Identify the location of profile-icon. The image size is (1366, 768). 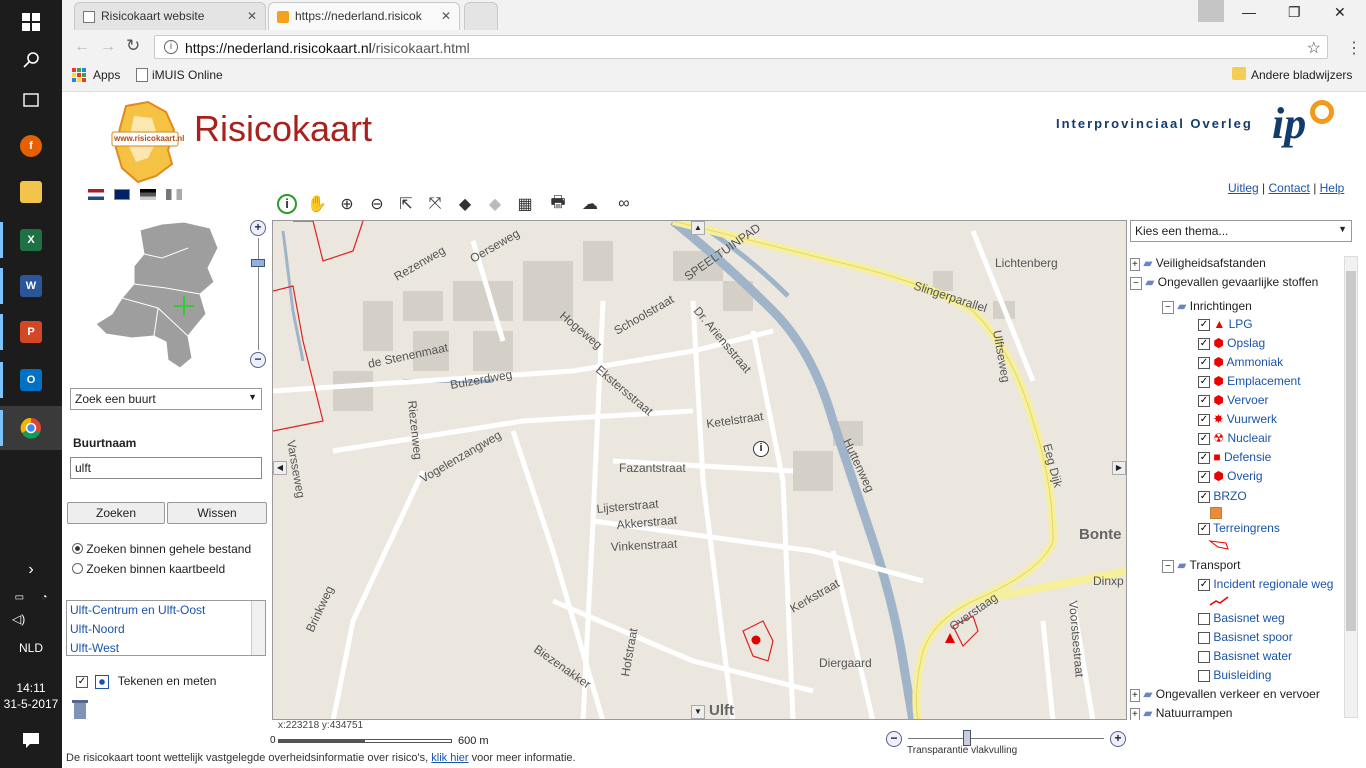
(1211, 11).